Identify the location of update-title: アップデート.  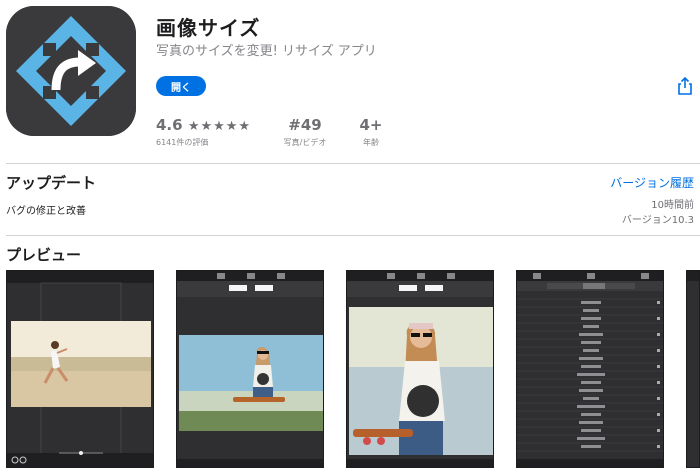
(51, 183).